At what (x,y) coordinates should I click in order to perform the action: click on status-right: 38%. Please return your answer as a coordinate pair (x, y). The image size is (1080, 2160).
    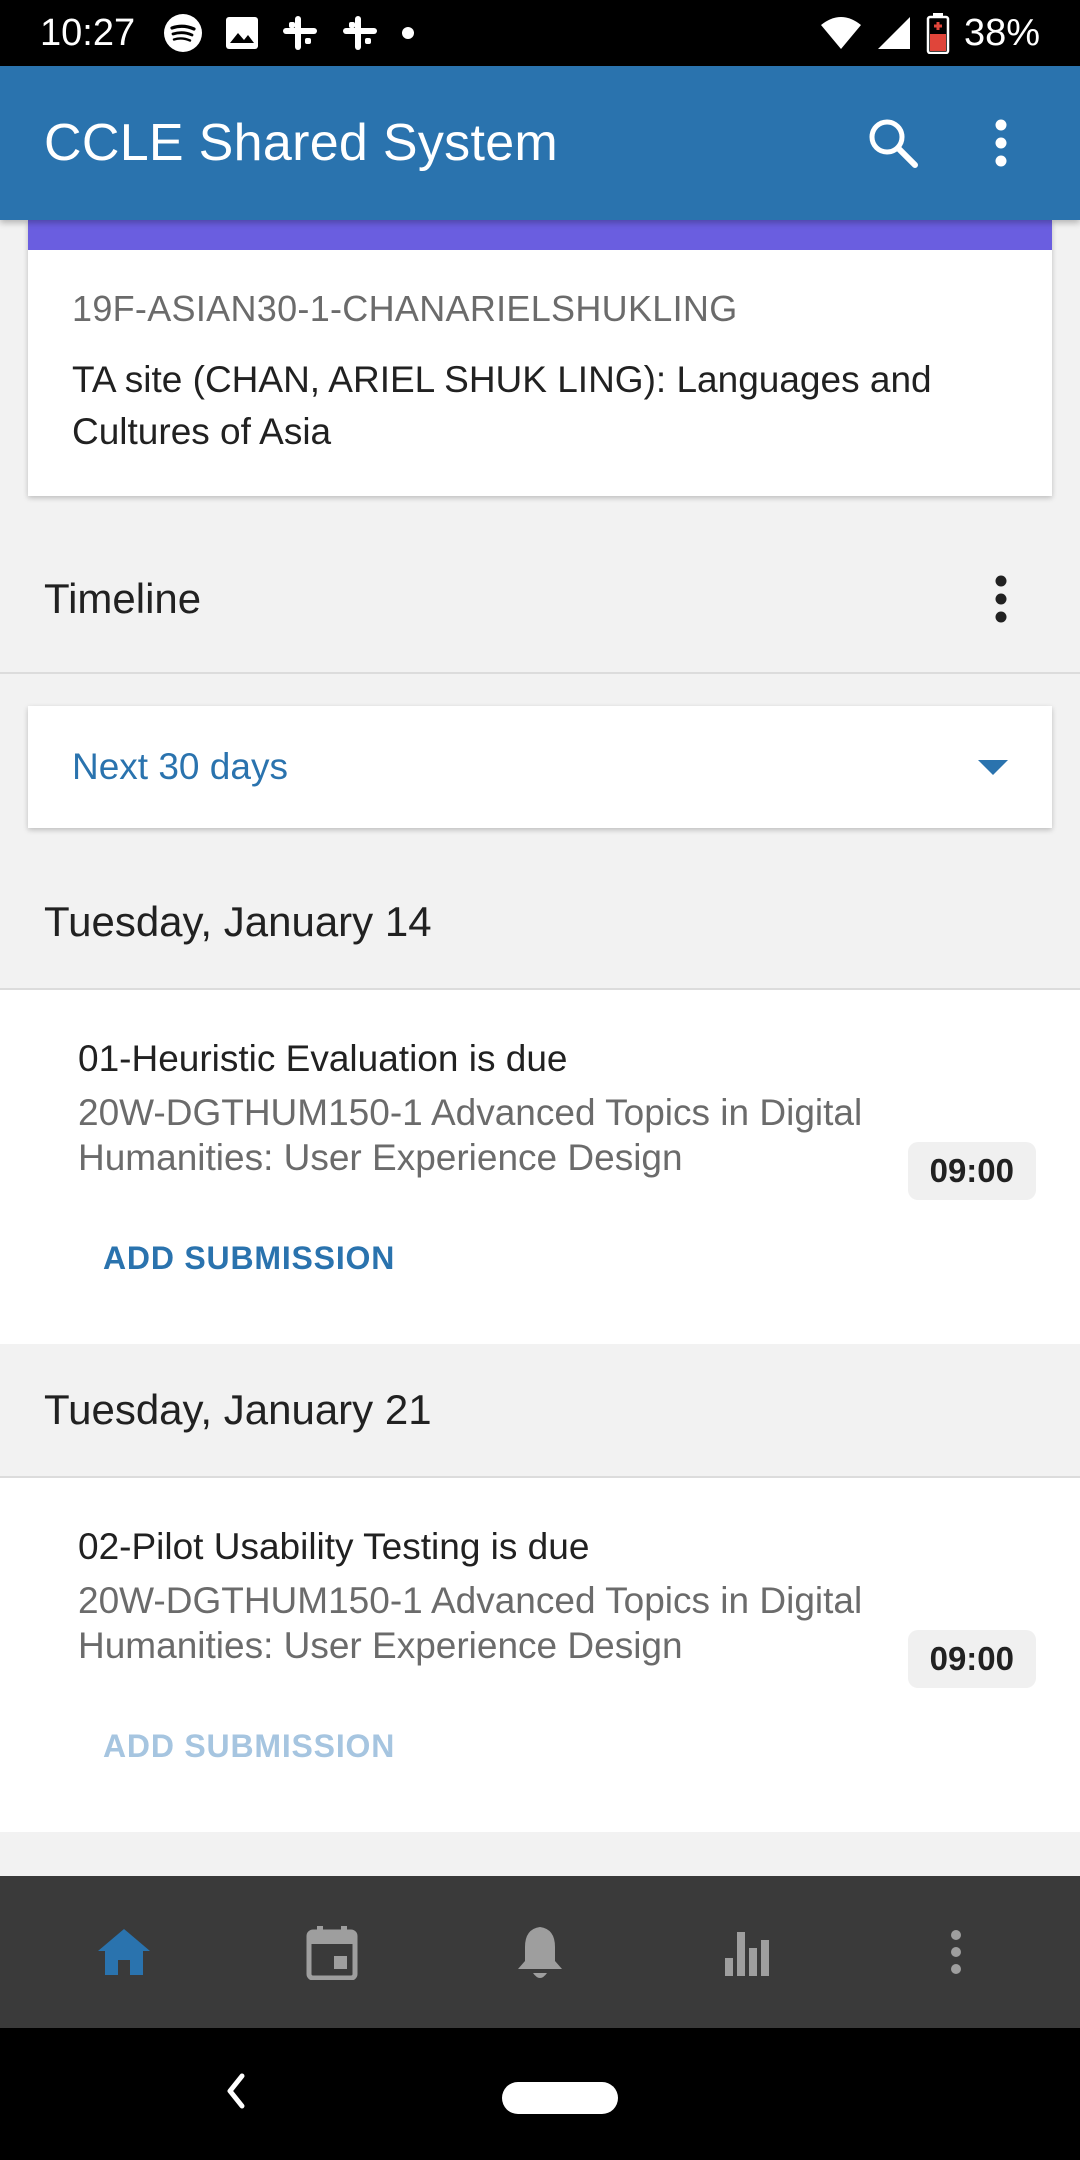
    Looking at the image, I should click on (930, 33).